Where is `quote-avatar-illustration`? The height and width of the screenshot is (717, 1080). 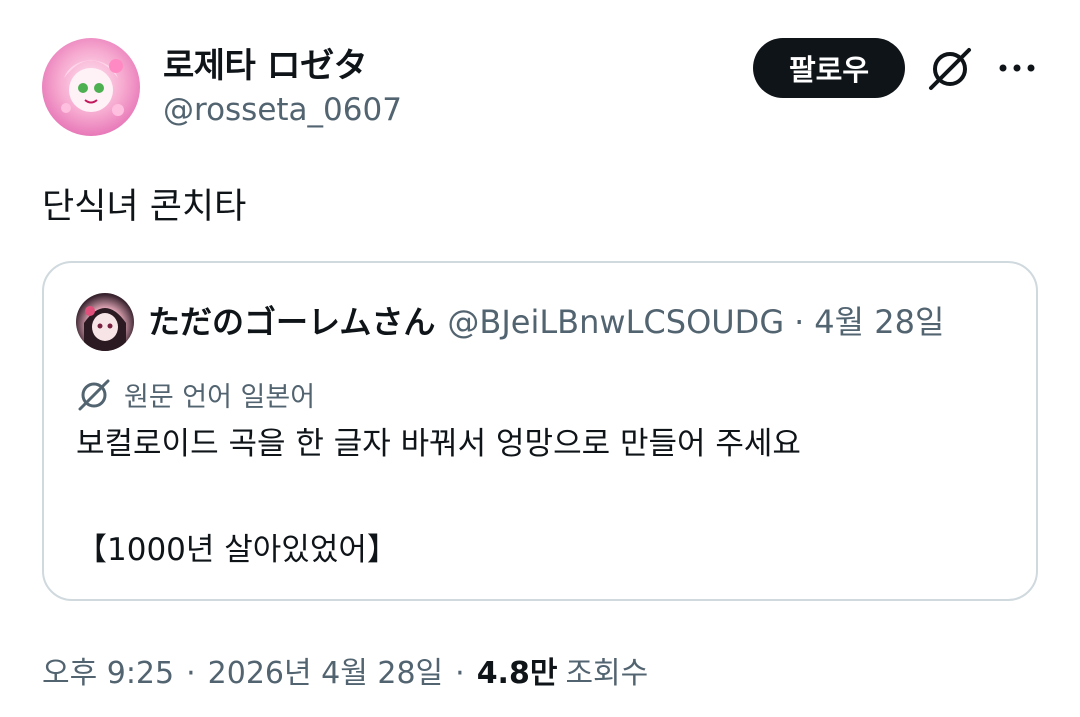 quote-avatar-illustration is located at coordinates (105, 328).